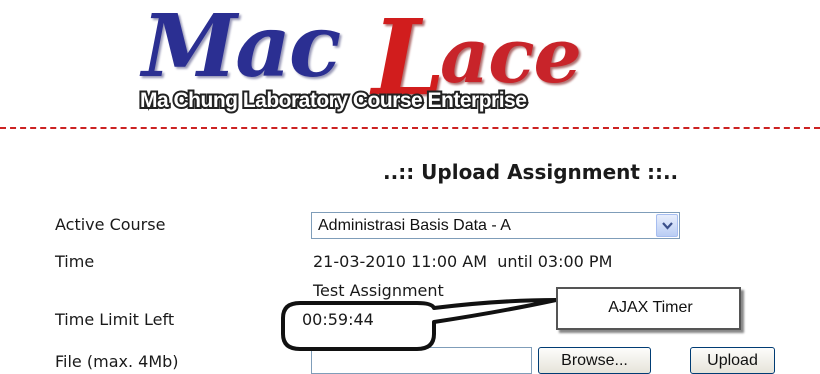  Describe the element at coordinates (110, 224) in the screenshot. I see `active-course-label: Active Course` at that location.